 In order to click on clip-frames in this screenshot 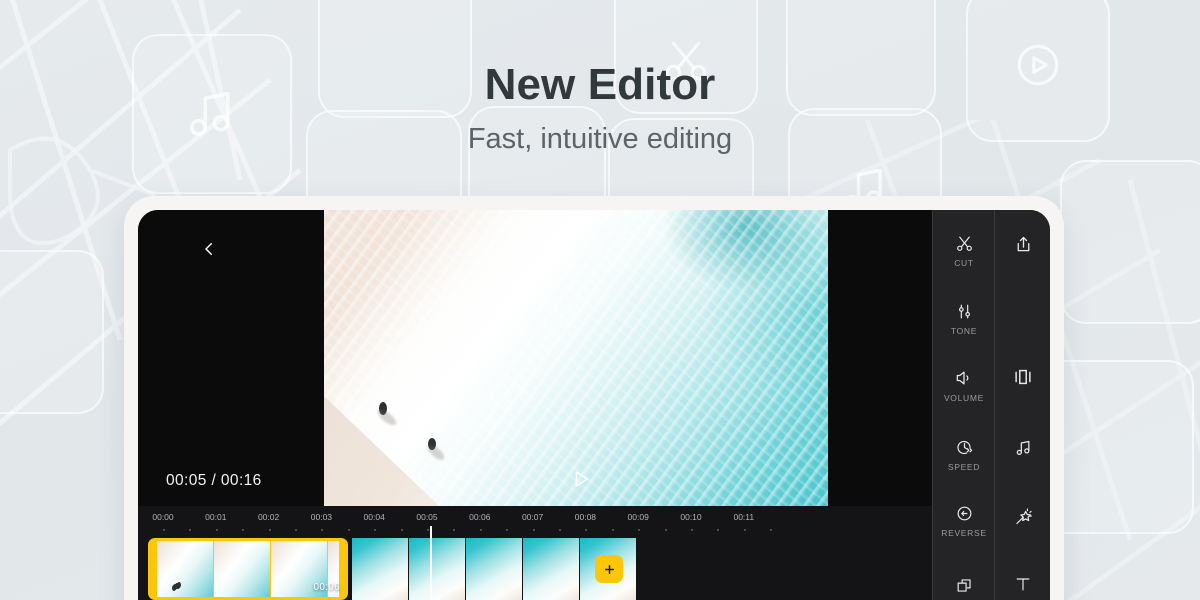, I will do `click(248, 569)`.